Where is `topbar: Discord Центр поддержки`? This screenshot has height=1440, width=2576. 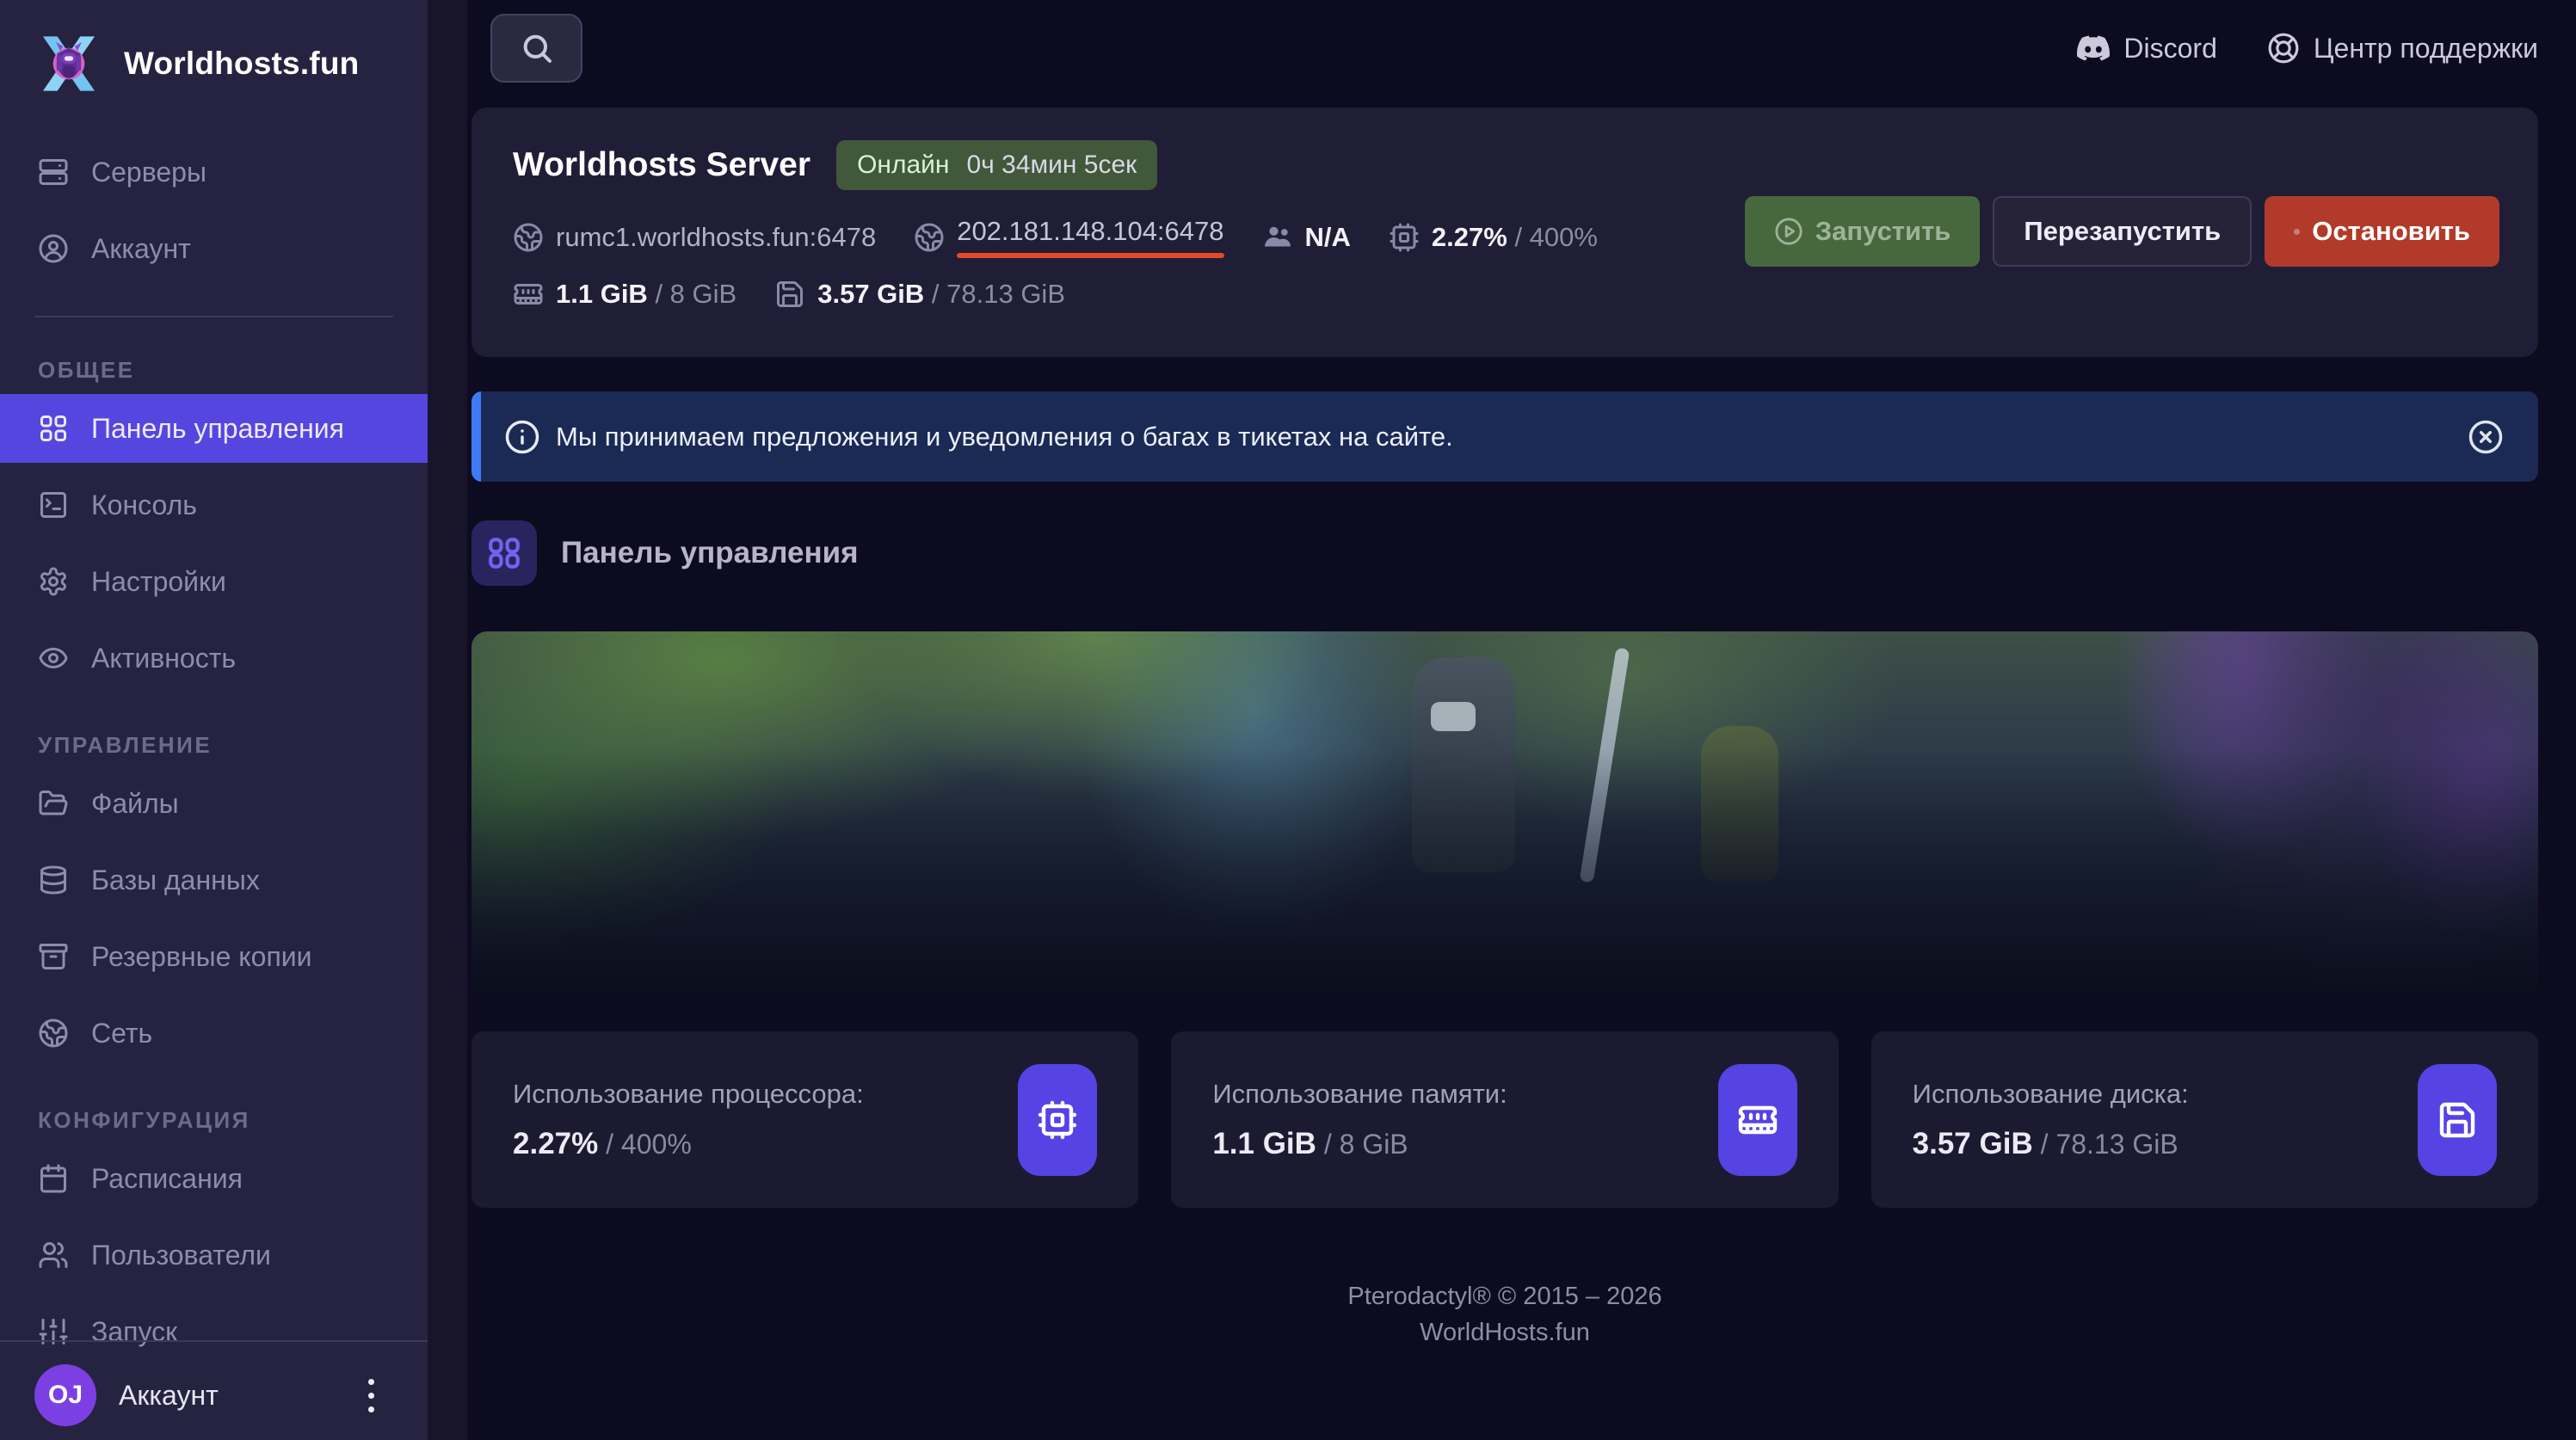
topbar: Discord Центр поддержки is located at coordinates (1504, 48).